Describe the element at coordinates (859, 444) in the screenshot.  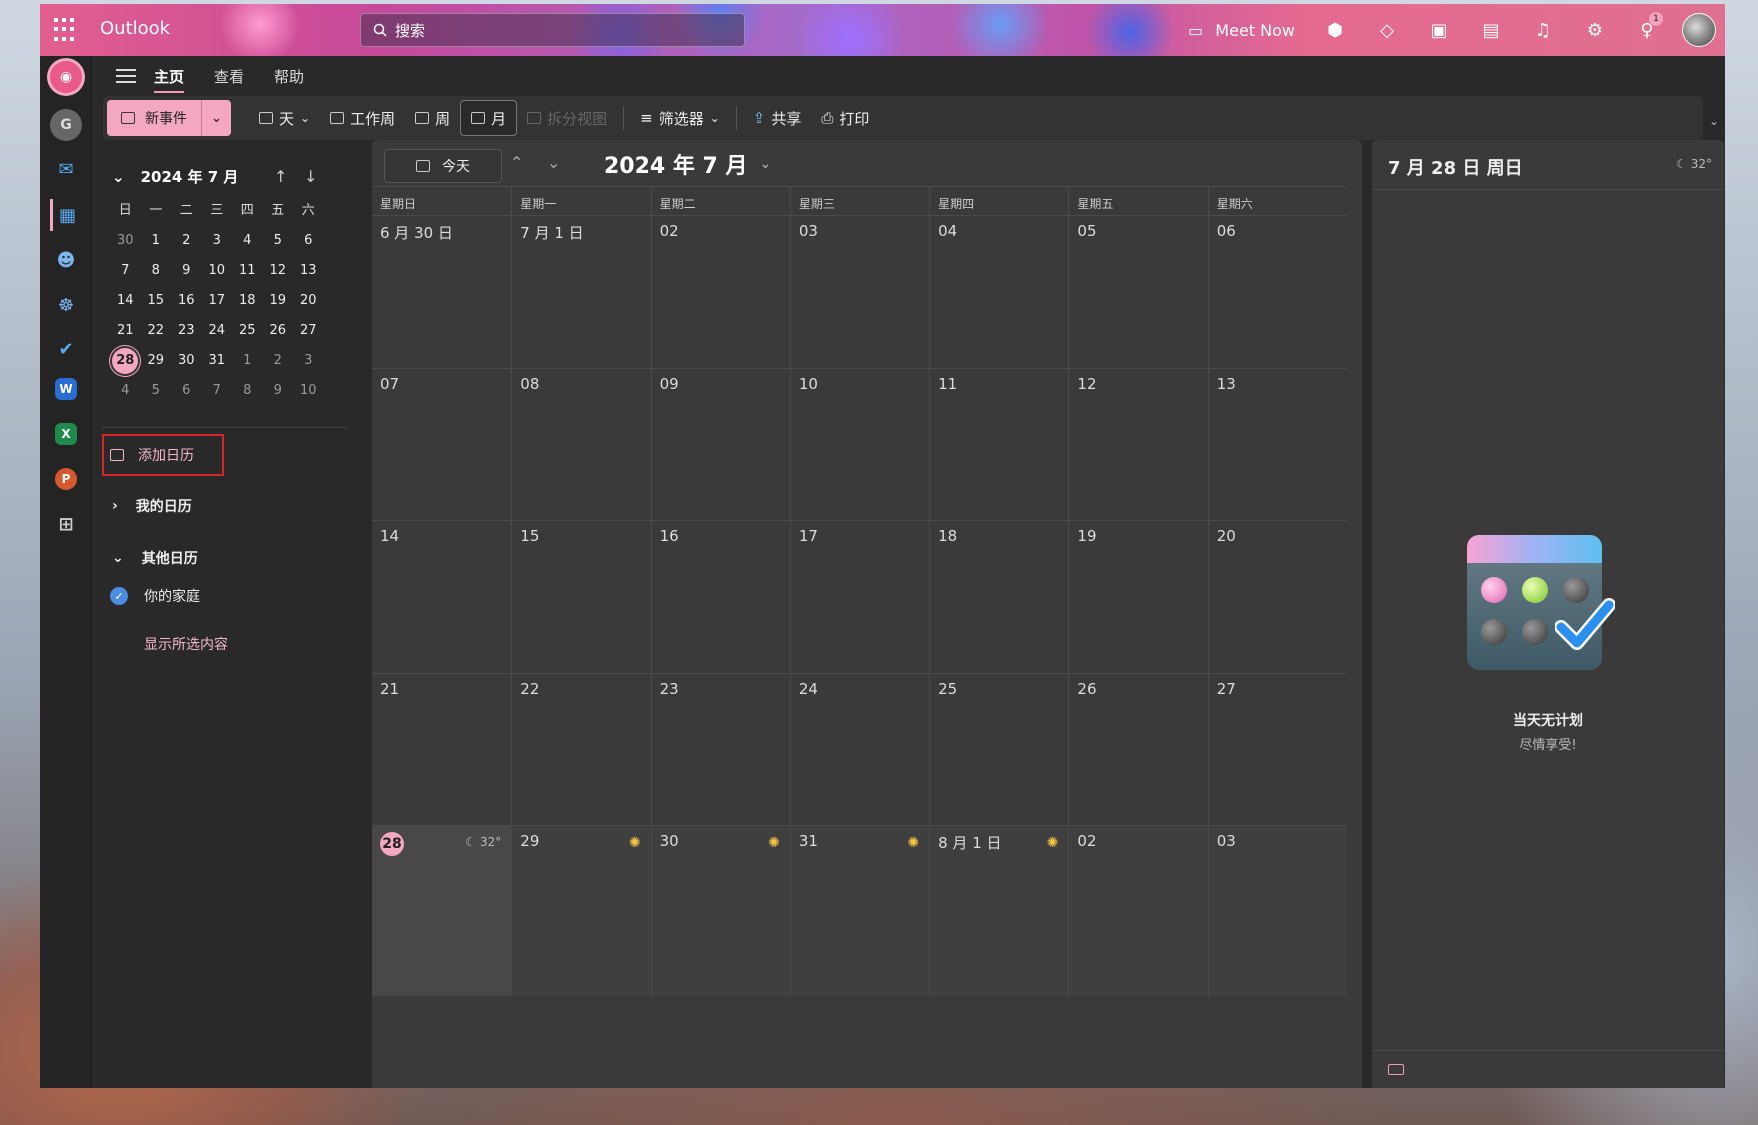
I see `day-cell: 10` at that location.